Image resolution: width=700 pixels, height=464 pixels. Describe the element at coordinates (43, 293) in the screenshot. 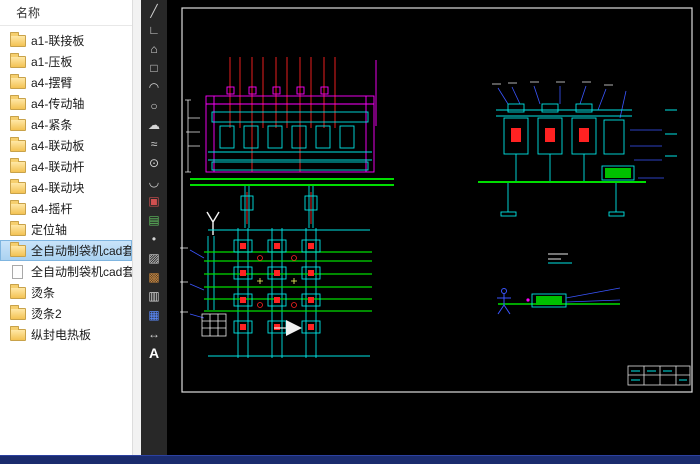

I see `file-name-label: 烫条` at that location.